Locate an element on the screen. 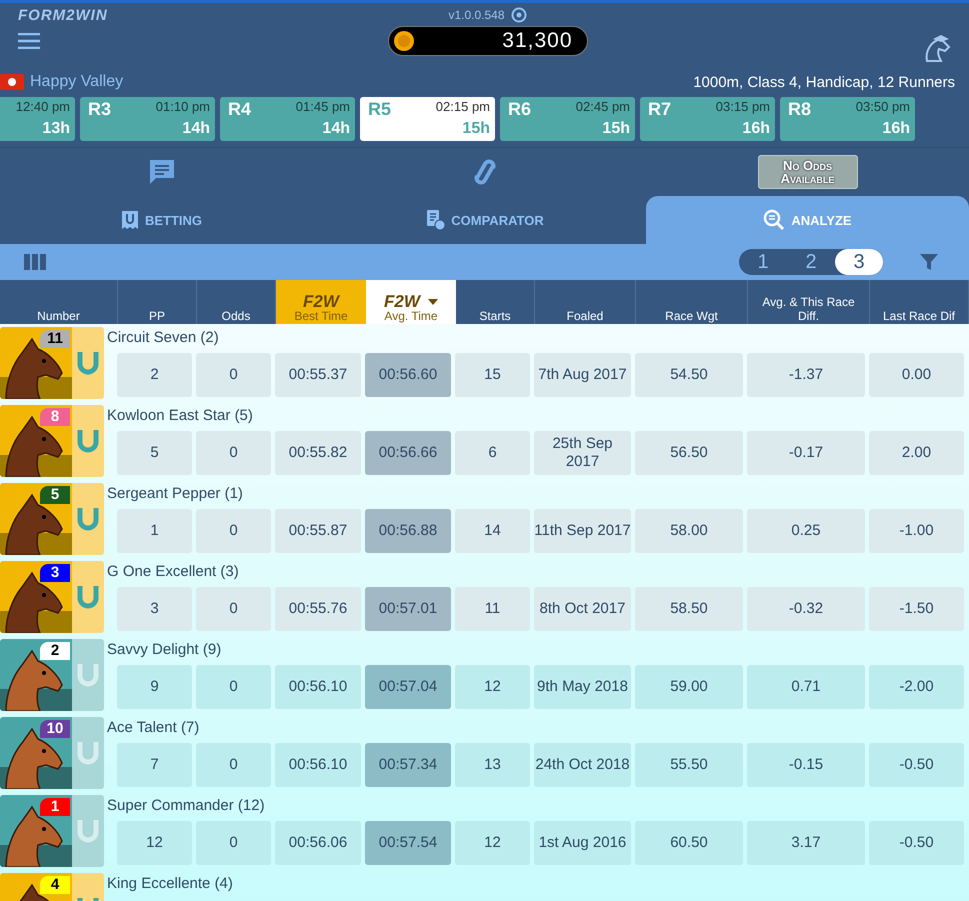 Image resolution: width=969 pixels, height=901 pixels. race-tab: R3 01:10 pm 14h is located at coordinates (147, 119).